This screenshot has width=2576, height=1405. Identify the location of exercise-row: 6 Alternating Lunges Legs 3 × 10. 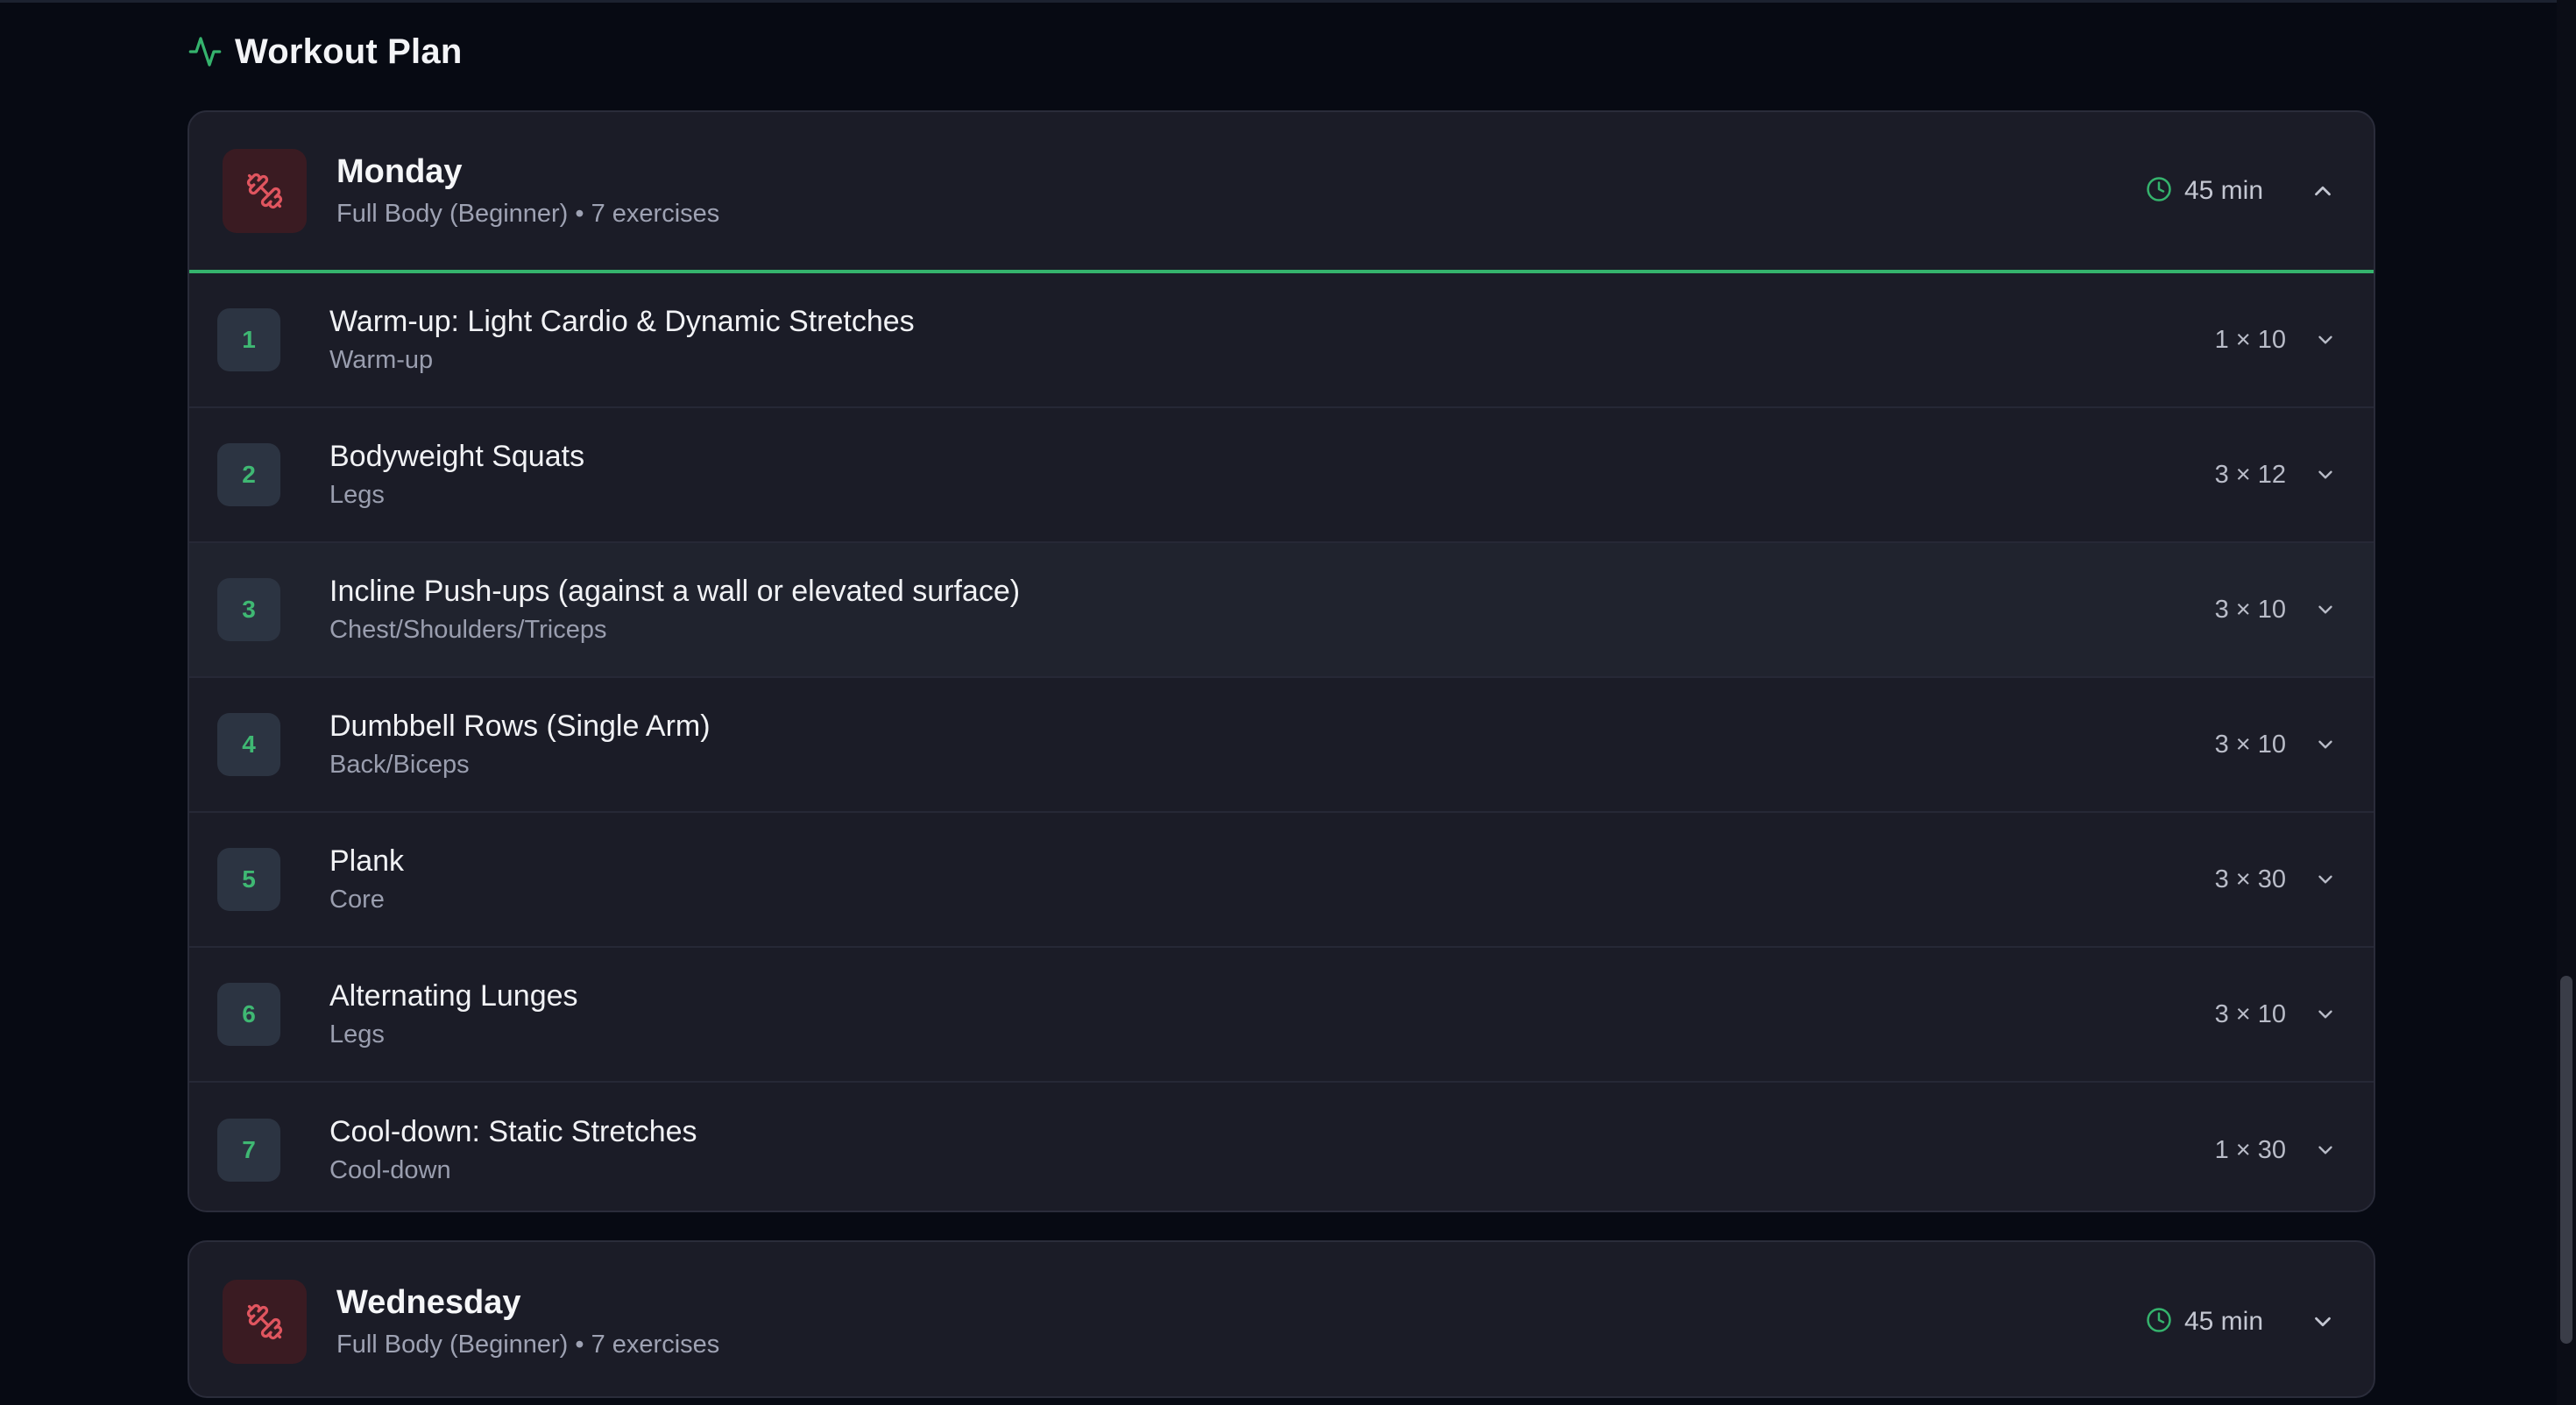
(1281, 1015).